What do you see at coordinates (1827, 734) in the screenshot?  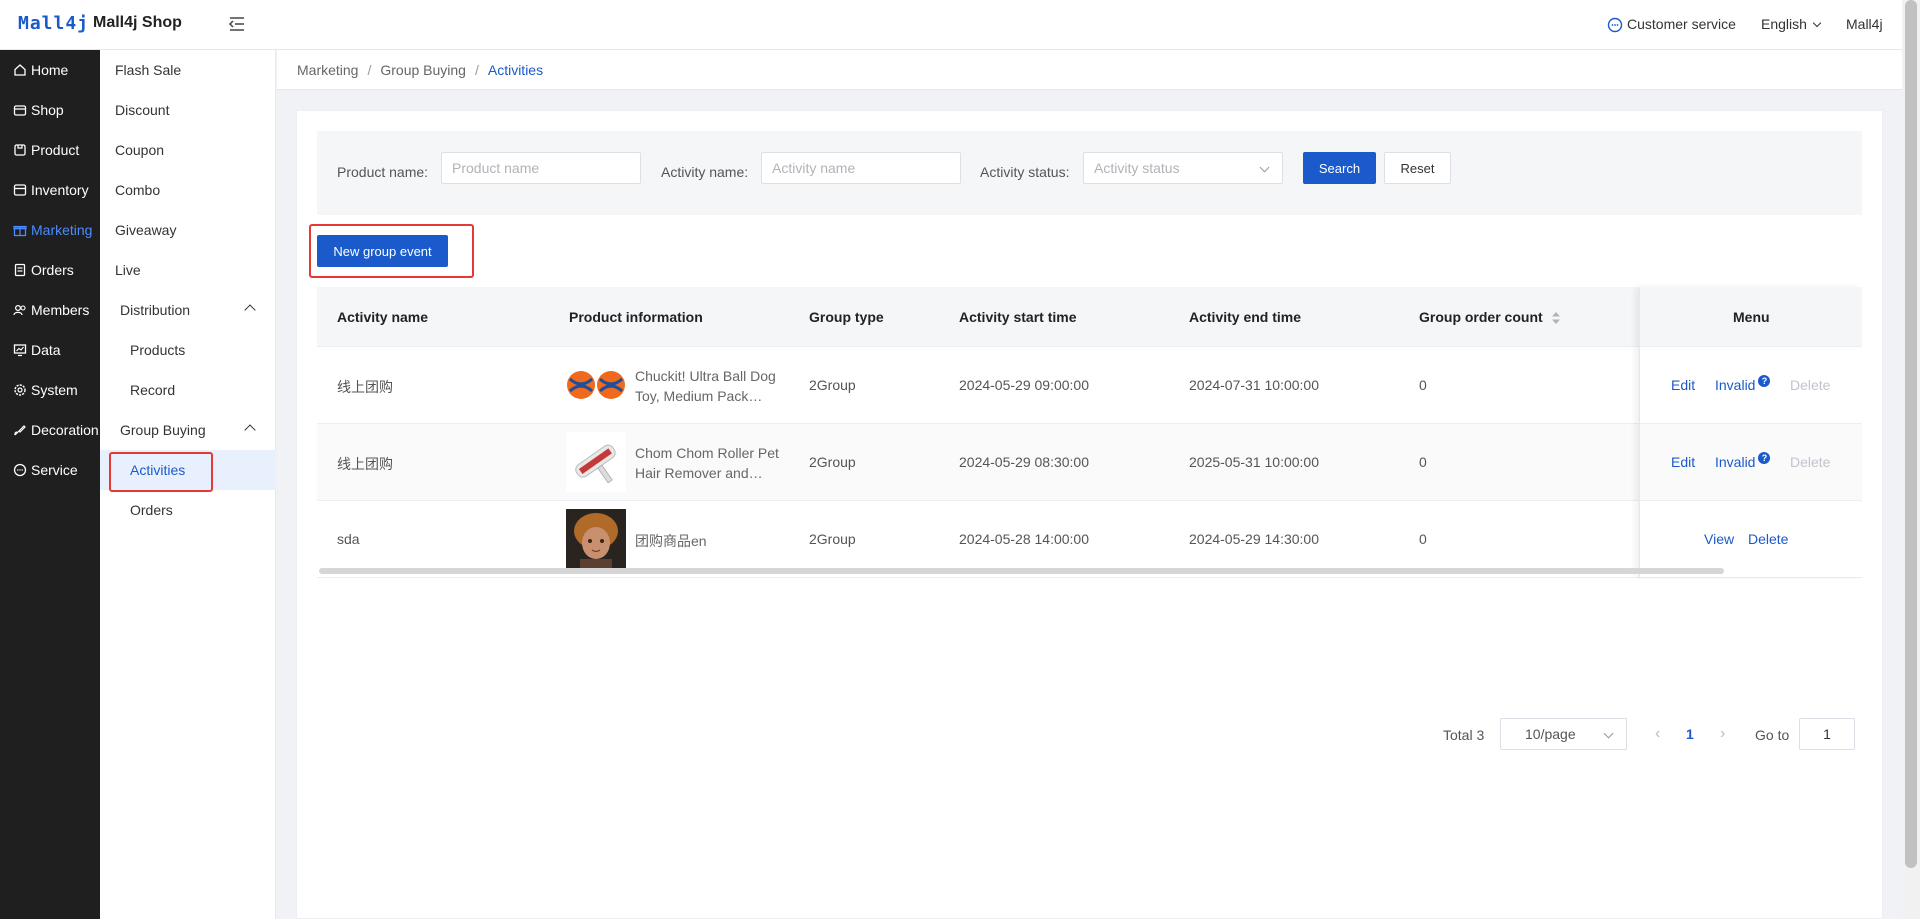 I see `goto-page-input` at bounding box center [1827, 734].